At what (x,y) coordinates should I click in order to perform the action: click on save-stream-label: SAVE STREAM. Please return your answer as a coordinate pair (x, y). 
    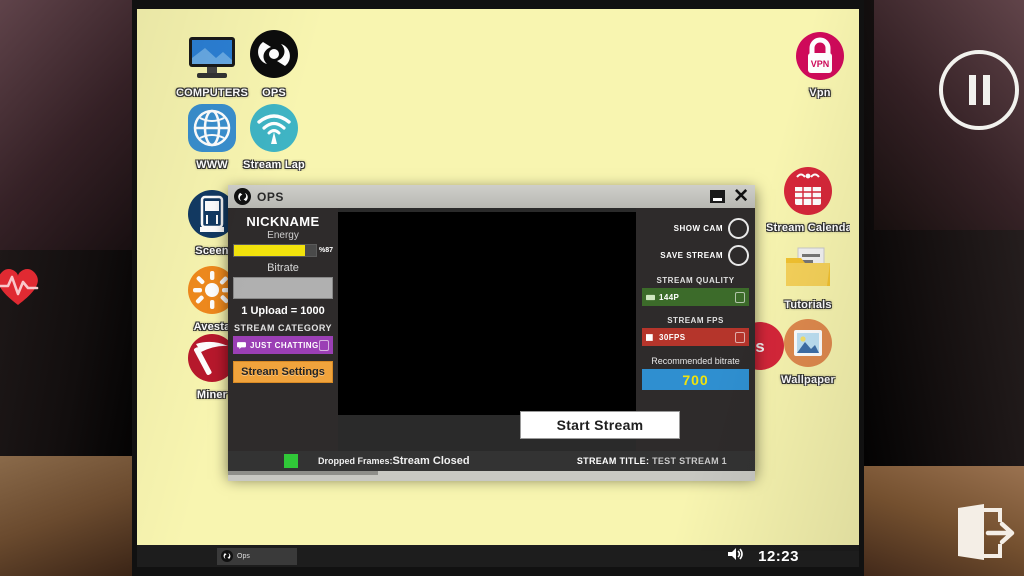
    Looking at the image, I should click on (691, 255).